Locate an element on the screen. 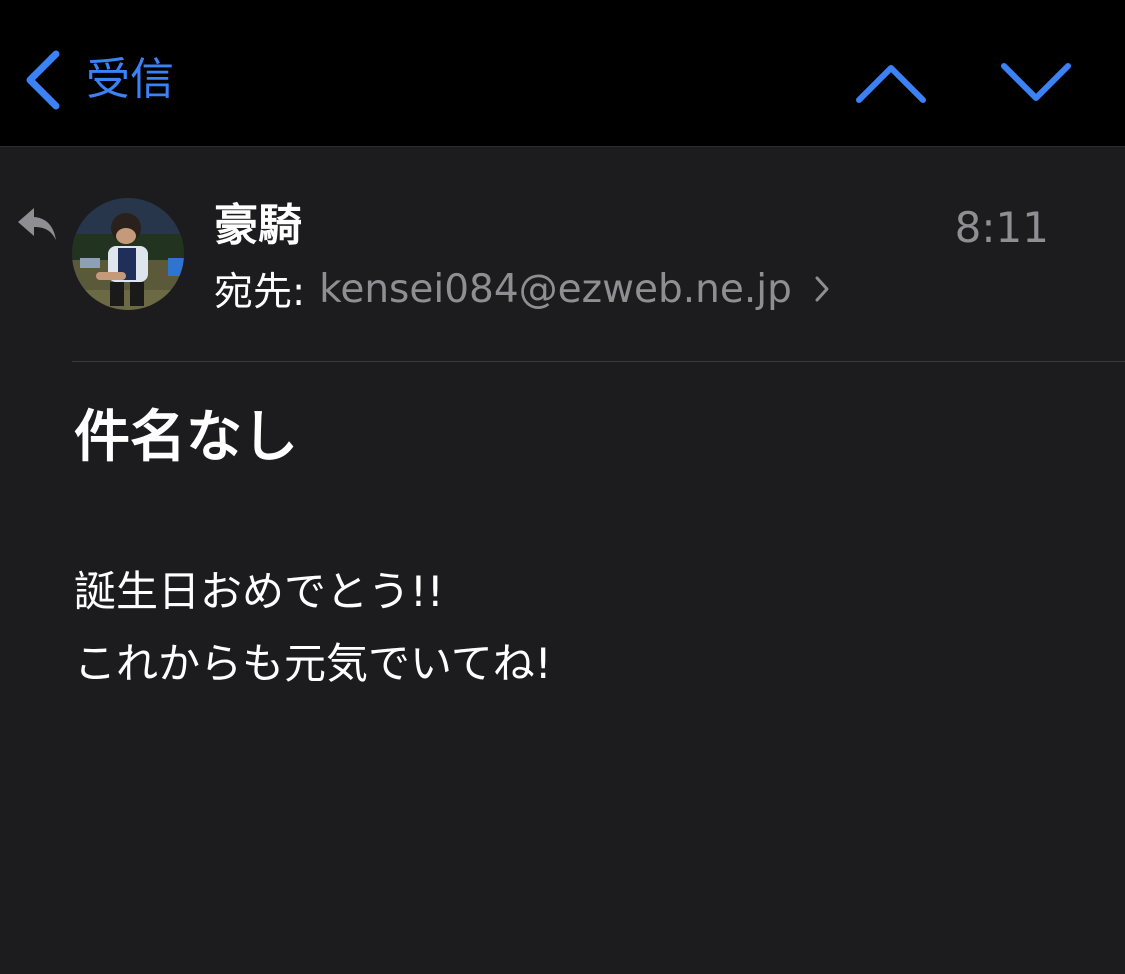 This screenshot has height=974, width=1125. back-label: 受信 is located at coordinates (130, 79).